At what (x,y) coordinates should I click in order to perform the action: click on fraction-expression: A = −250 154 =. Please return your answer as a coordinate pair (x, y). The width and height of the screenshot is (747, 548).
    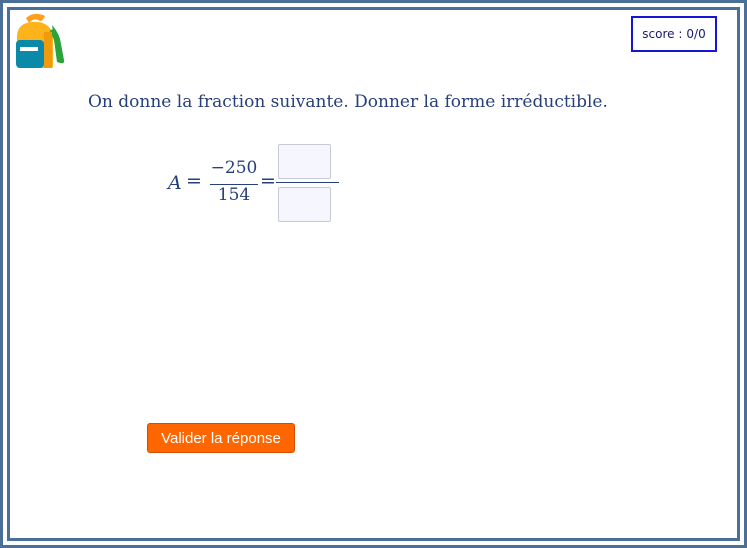
    Looking at the image, I should click on (258, 184).